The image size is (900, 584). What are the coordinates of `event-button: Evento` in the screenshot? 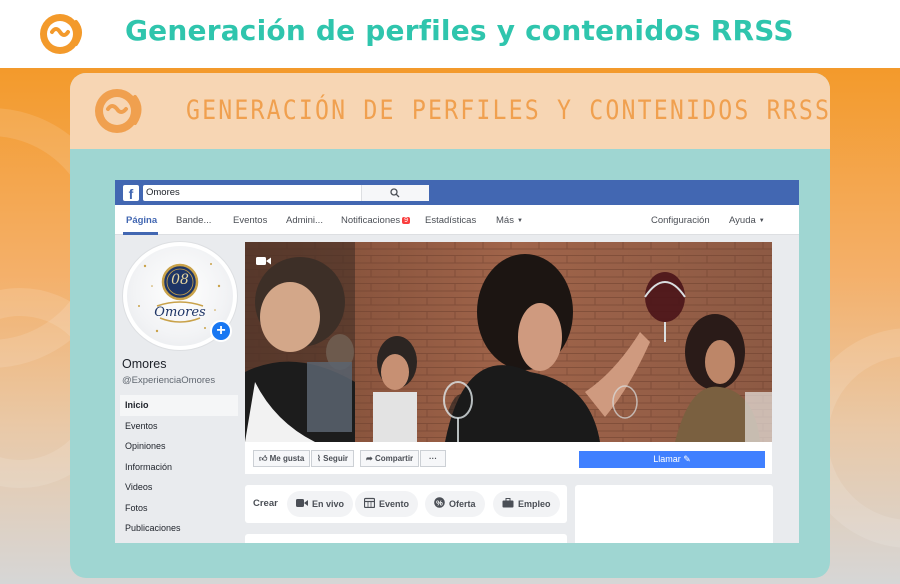 It's located at (387, 504).